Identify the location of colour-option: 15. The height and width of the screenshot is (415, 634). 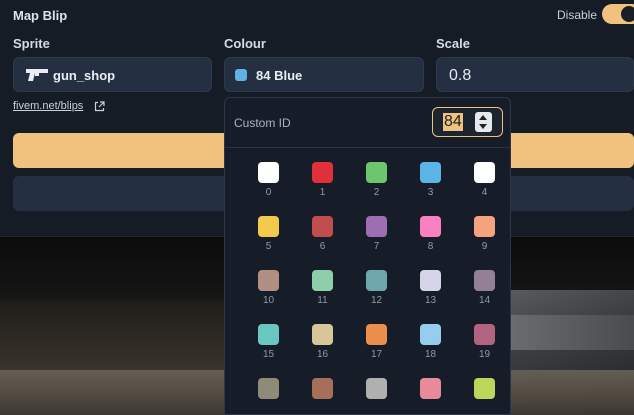
(267, 345).